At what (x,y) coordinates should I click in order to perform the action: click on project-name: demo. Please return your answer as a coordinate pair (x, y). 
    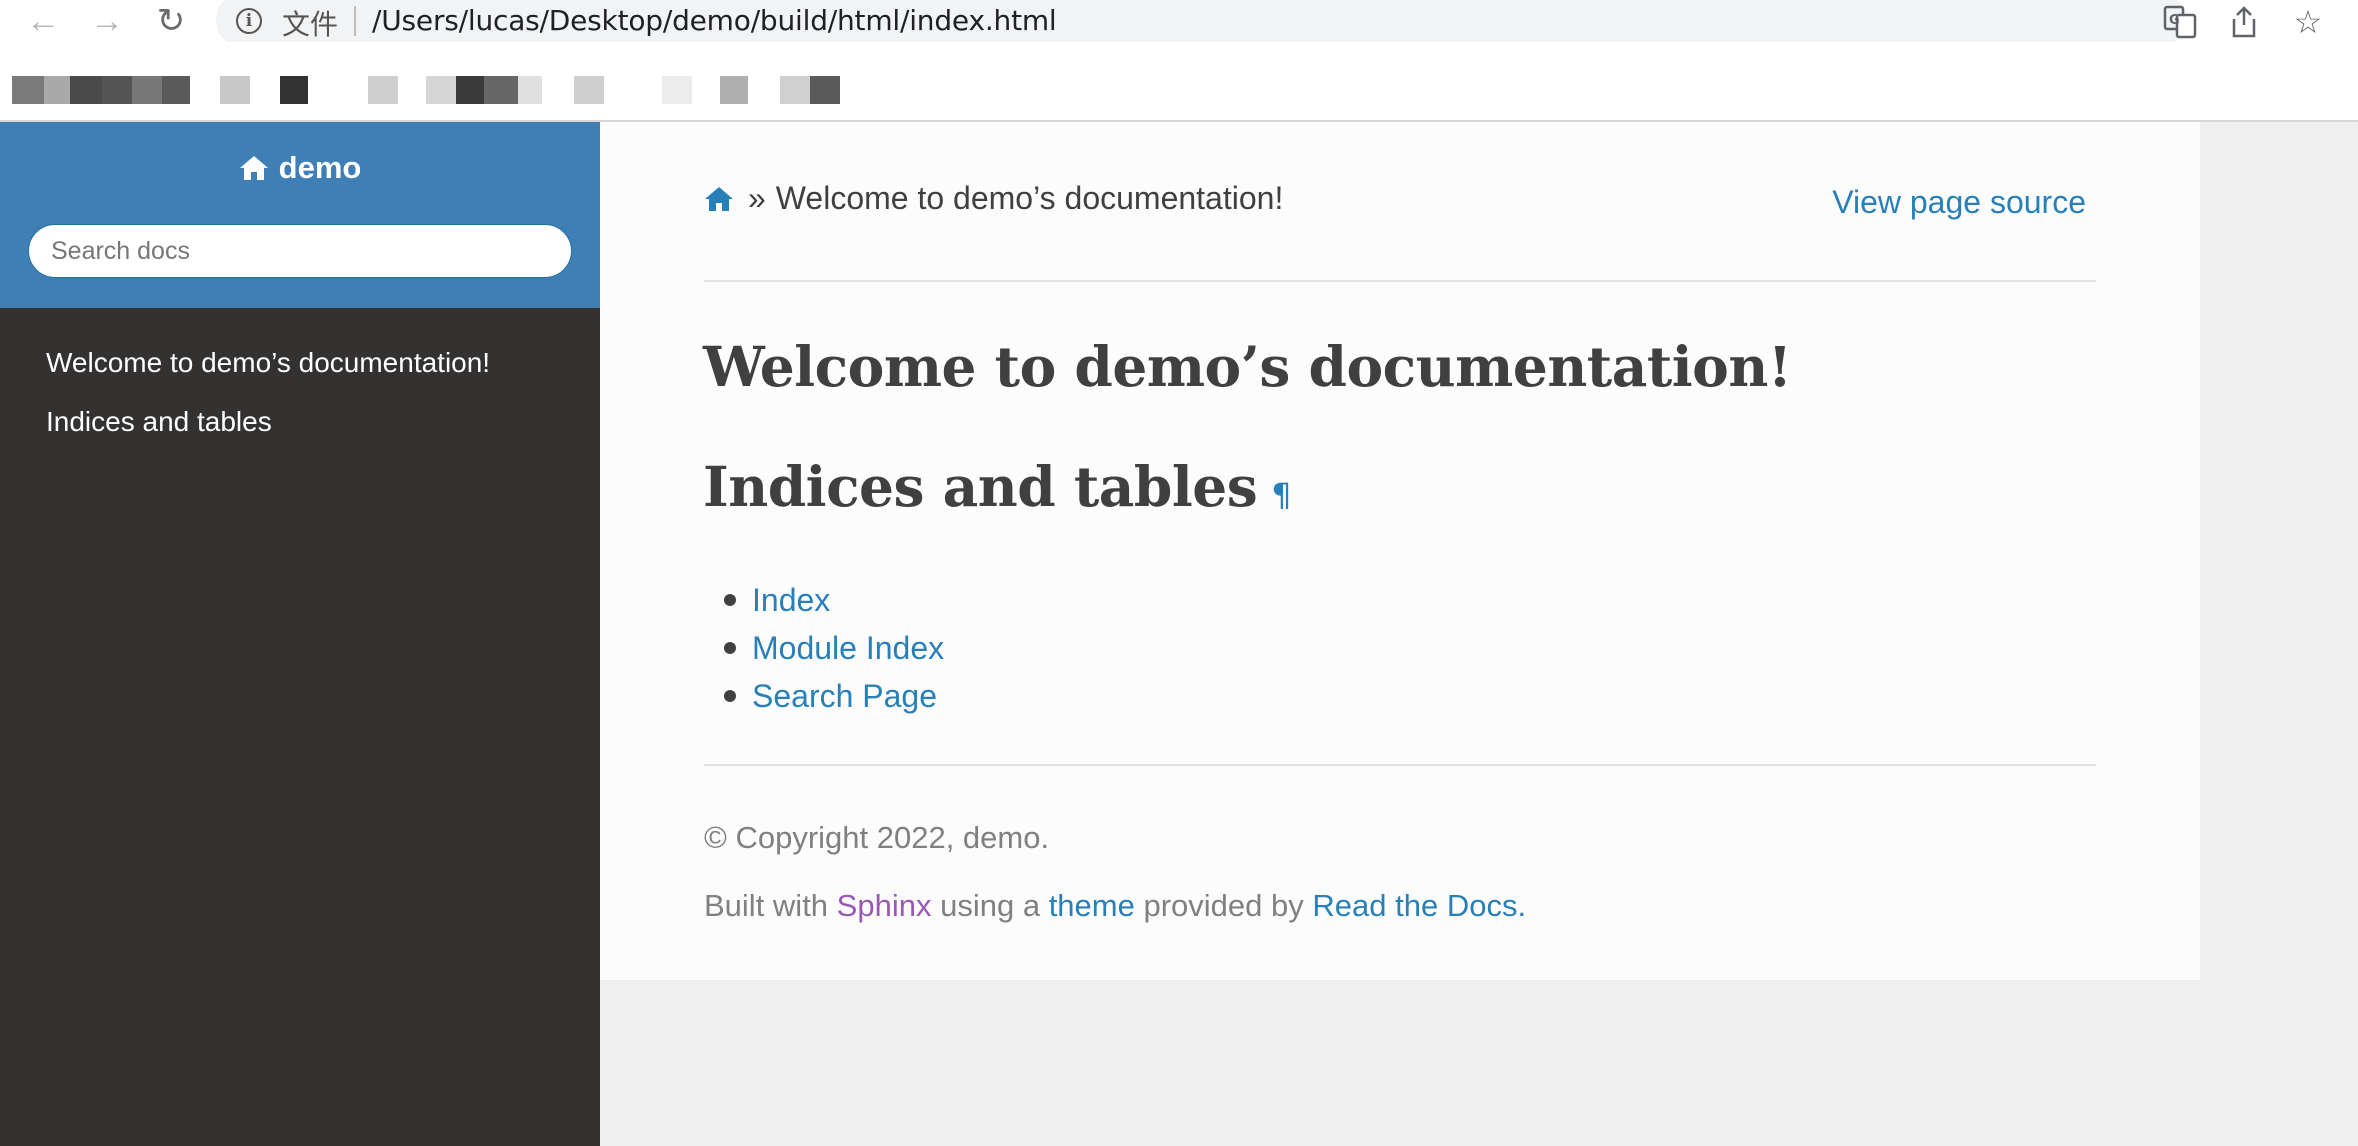
    Looking at the image, I should click on (320, 167).